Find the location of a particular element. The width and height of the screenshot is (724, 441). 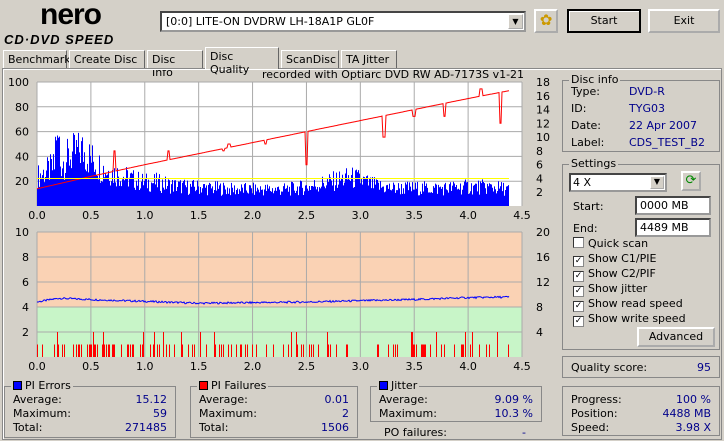

start-label: Start: is located at coordinates (588, 206).